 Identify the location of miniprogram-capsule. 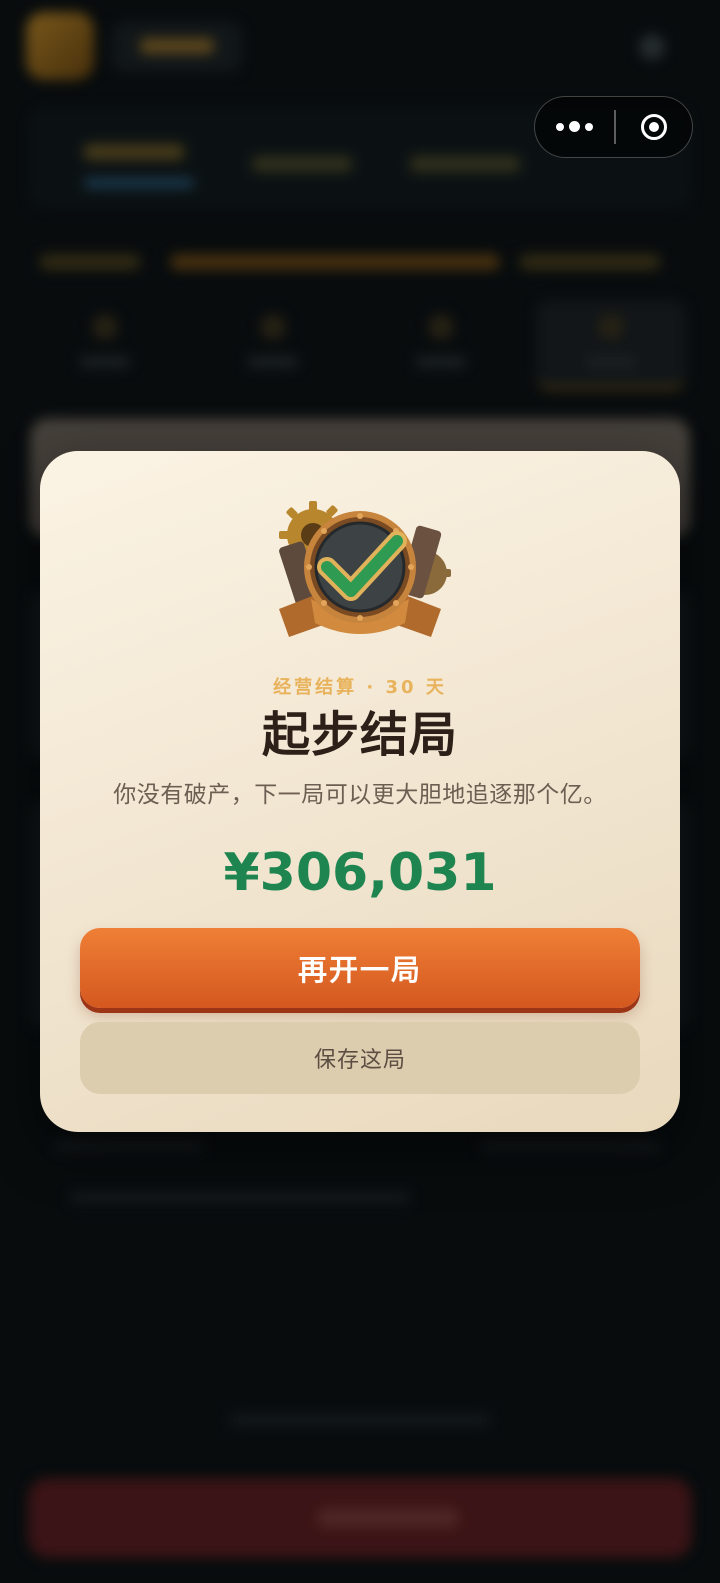
(613, 127).